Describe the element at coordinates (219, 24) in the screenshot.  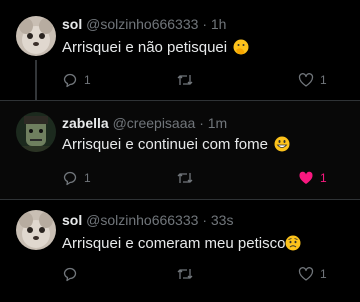
I see `timestamp: 1h` at that location.